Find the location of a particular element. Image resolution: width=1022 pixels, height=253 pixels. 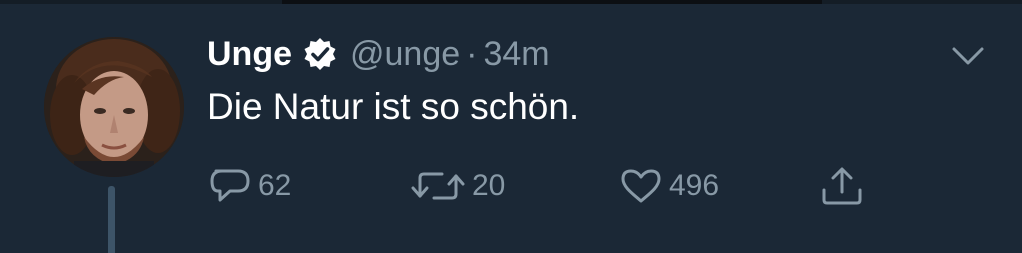

like-count: 496 is located at coordinates (694, 185).